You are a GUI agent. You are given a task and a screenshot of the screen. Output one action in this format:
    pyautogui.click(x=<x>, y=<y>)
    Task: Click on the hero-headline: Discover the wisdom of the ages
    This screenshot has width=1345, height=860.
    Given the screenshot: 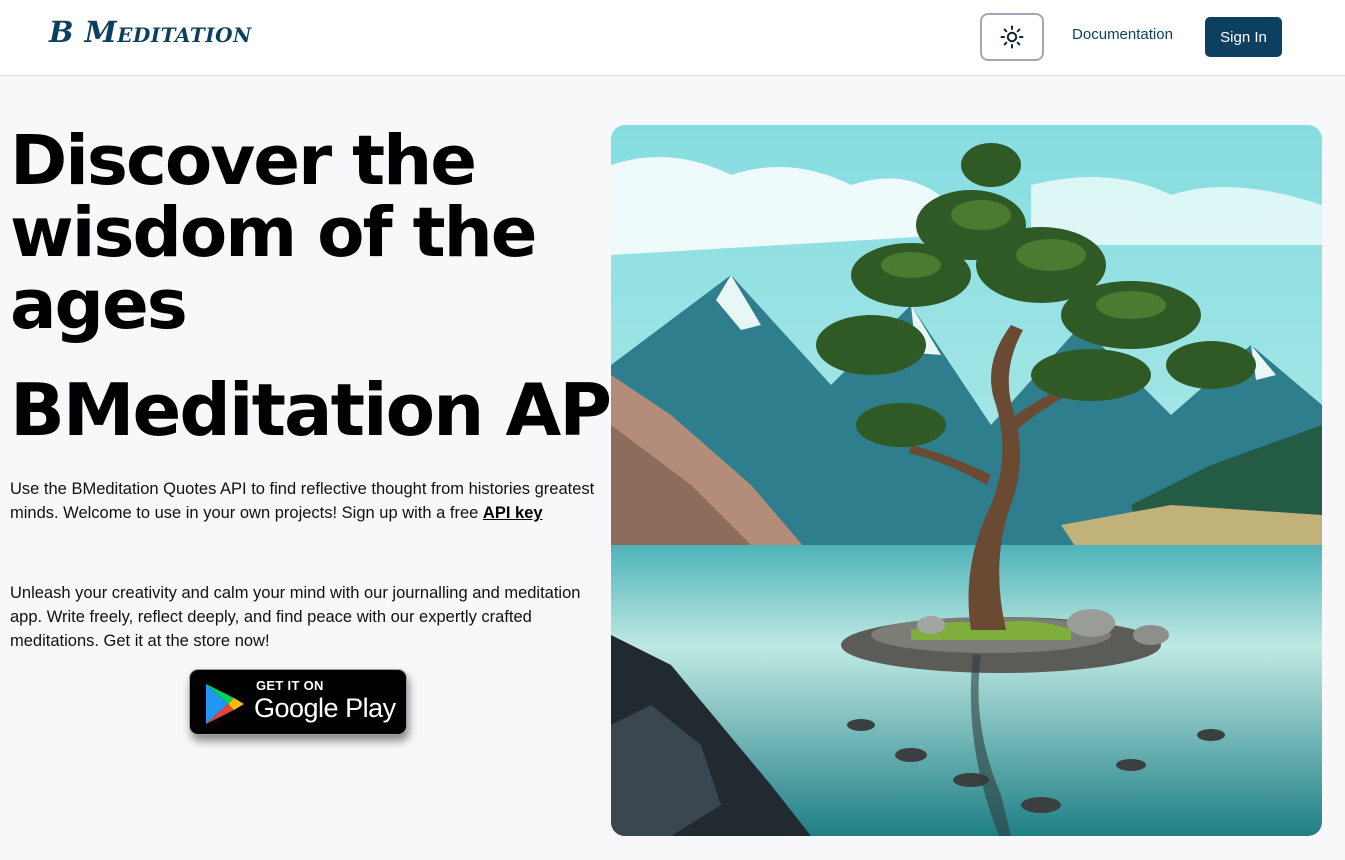 What is the action you would take?
    pyautogui.click(x=274, y=233)
    